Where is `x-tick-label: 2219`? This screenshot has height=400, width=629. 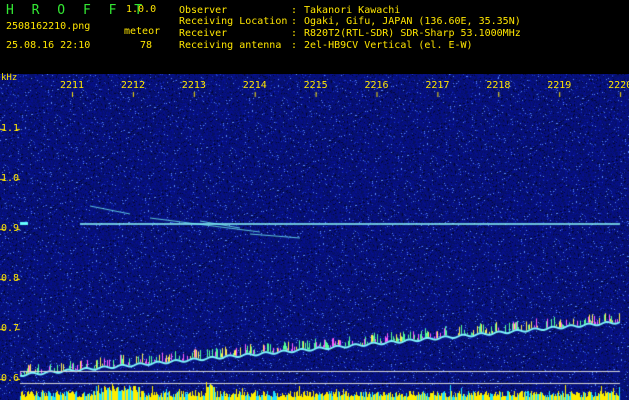 x-tick-label: 2219 is located at coordinates (559, 85).